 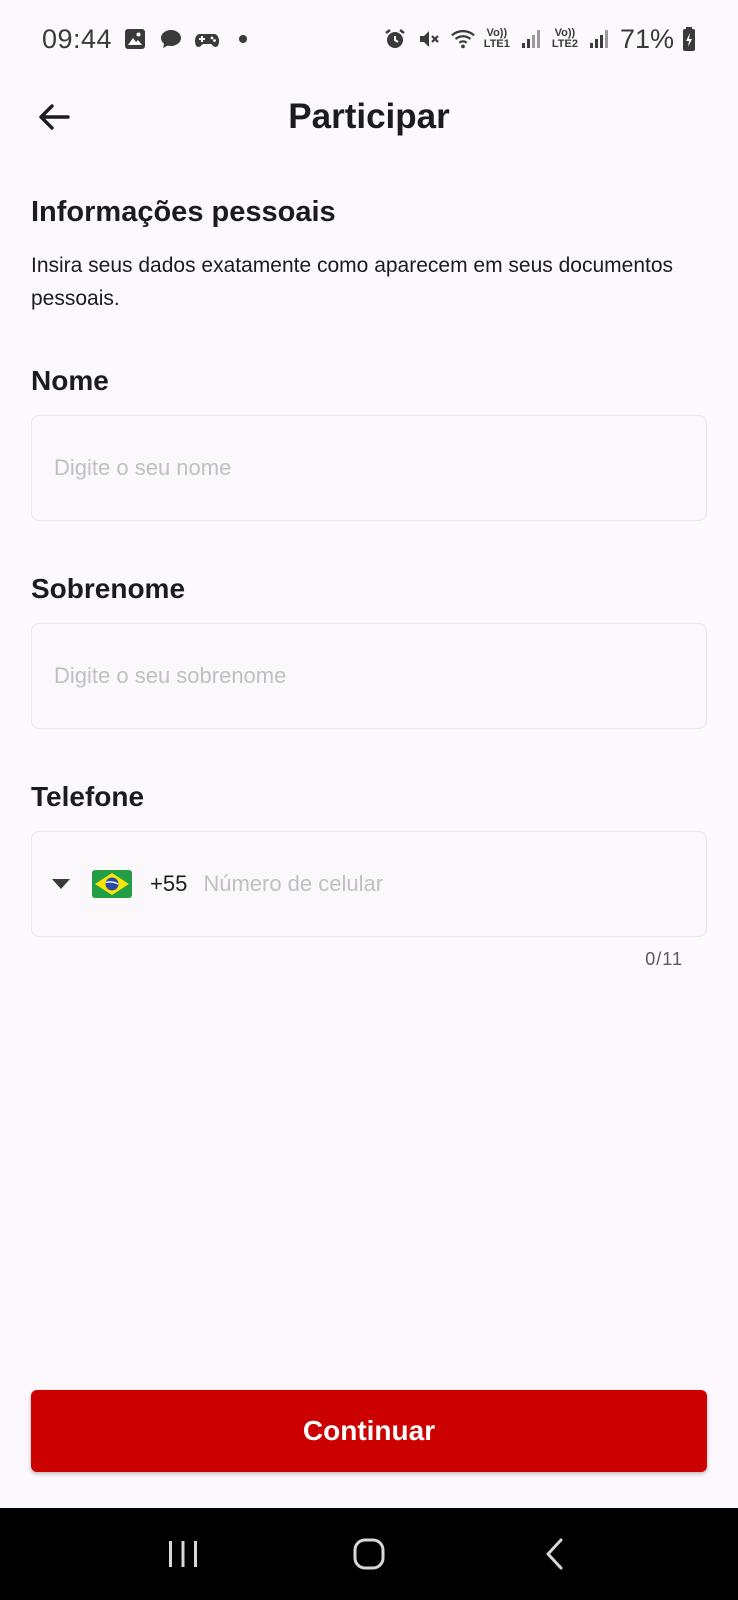 I want to click on status-time: 09:44, so click(x=77, y=38).